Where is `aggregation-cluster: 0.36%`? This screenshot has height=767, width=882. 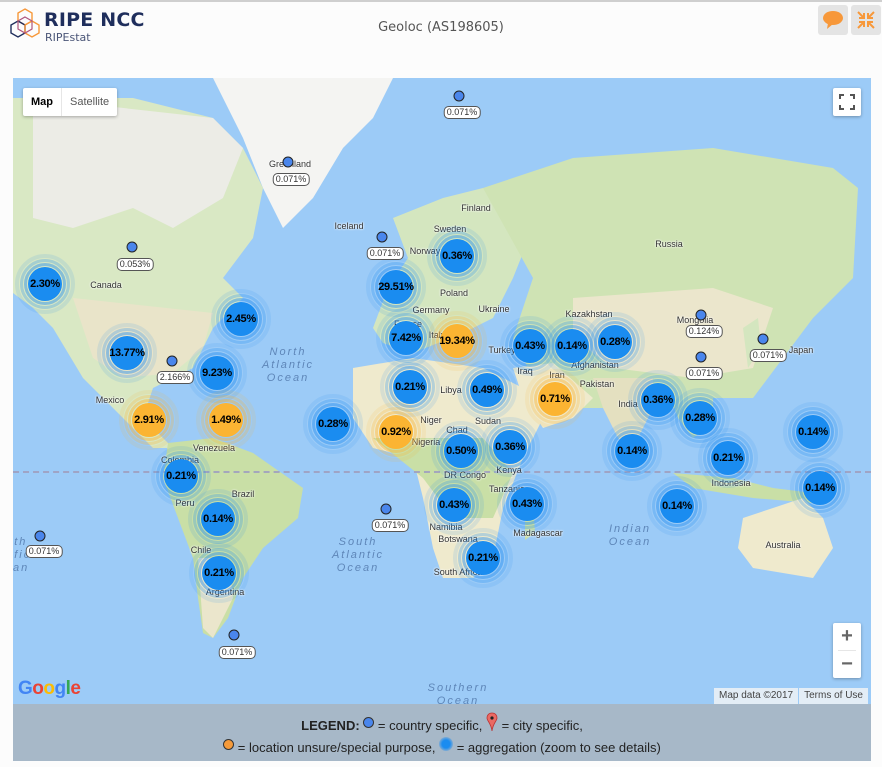
aggregation-cluster: 0.36% is located at coordinates (457, 256).